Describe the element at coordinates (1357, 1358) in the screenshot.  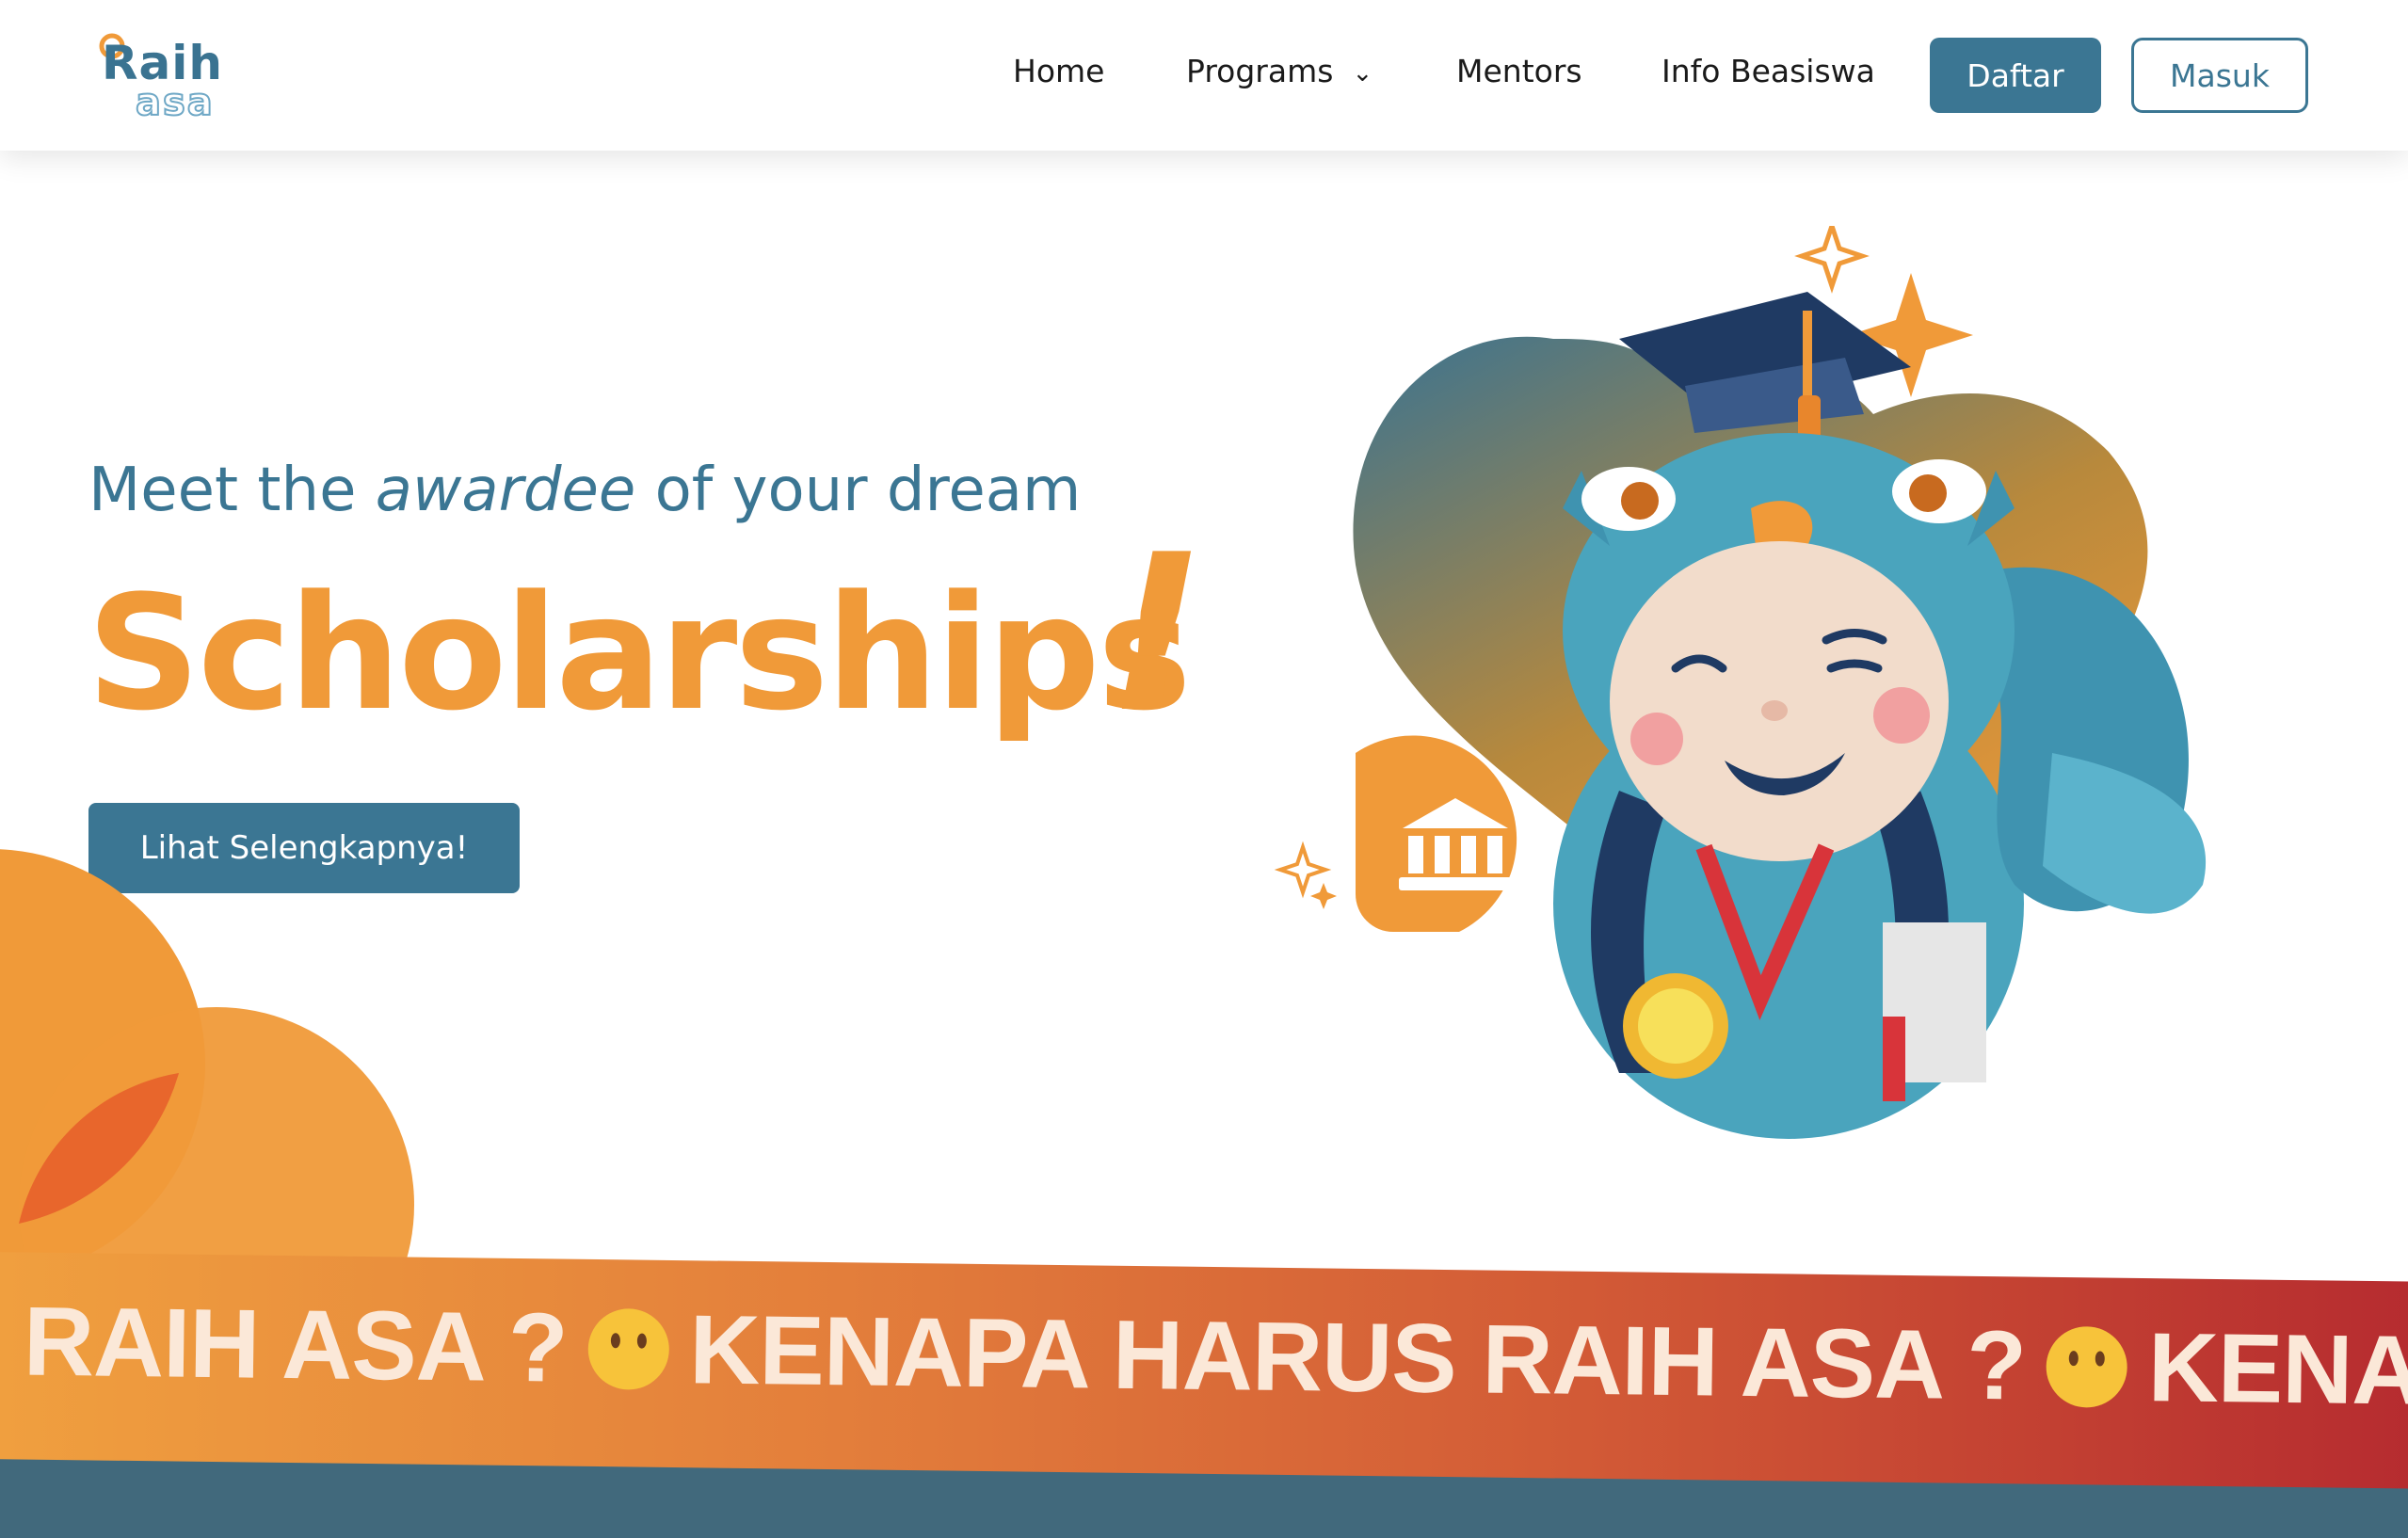
I see `marquee-segment: KENAPA HARUS RAIH ASA ?` at that location.